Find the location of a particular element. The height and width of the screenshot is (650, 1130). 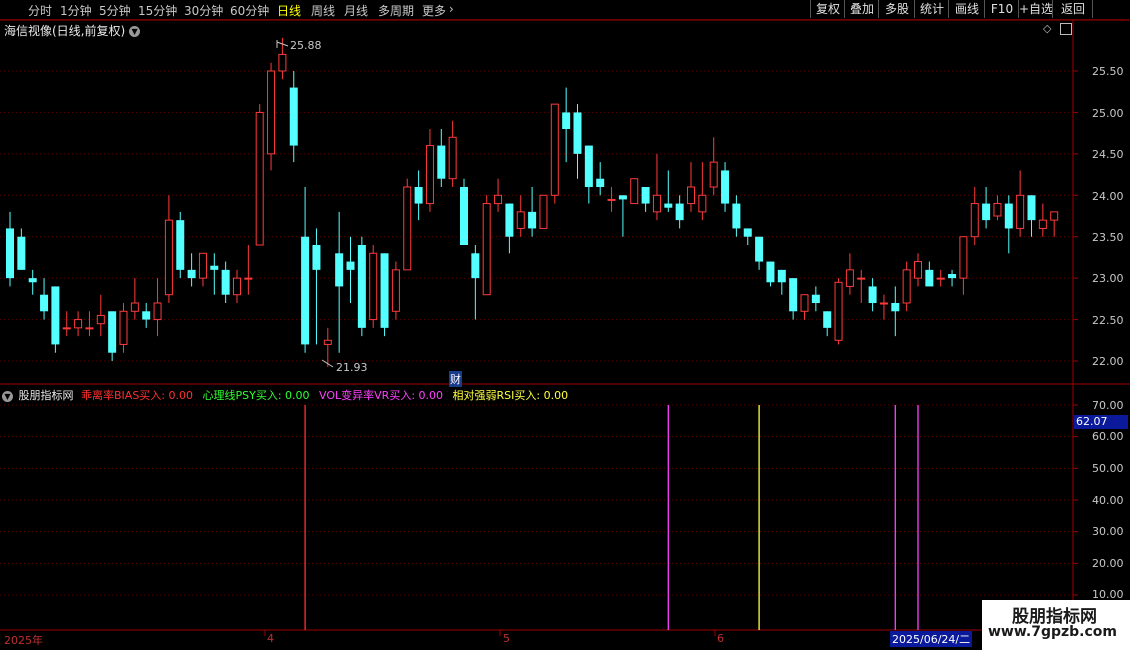

time-axis-ticks is located at coordinates (490, 633).